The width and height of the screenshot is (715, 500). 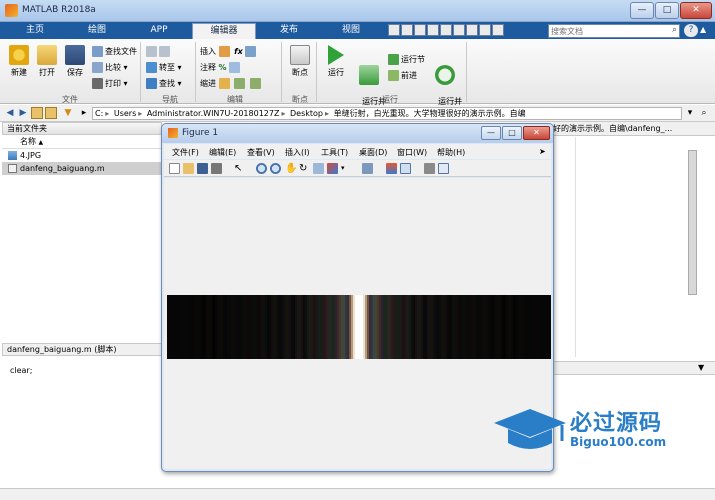 I want to click on back-icon: ◀, so click(x=10, y=113).